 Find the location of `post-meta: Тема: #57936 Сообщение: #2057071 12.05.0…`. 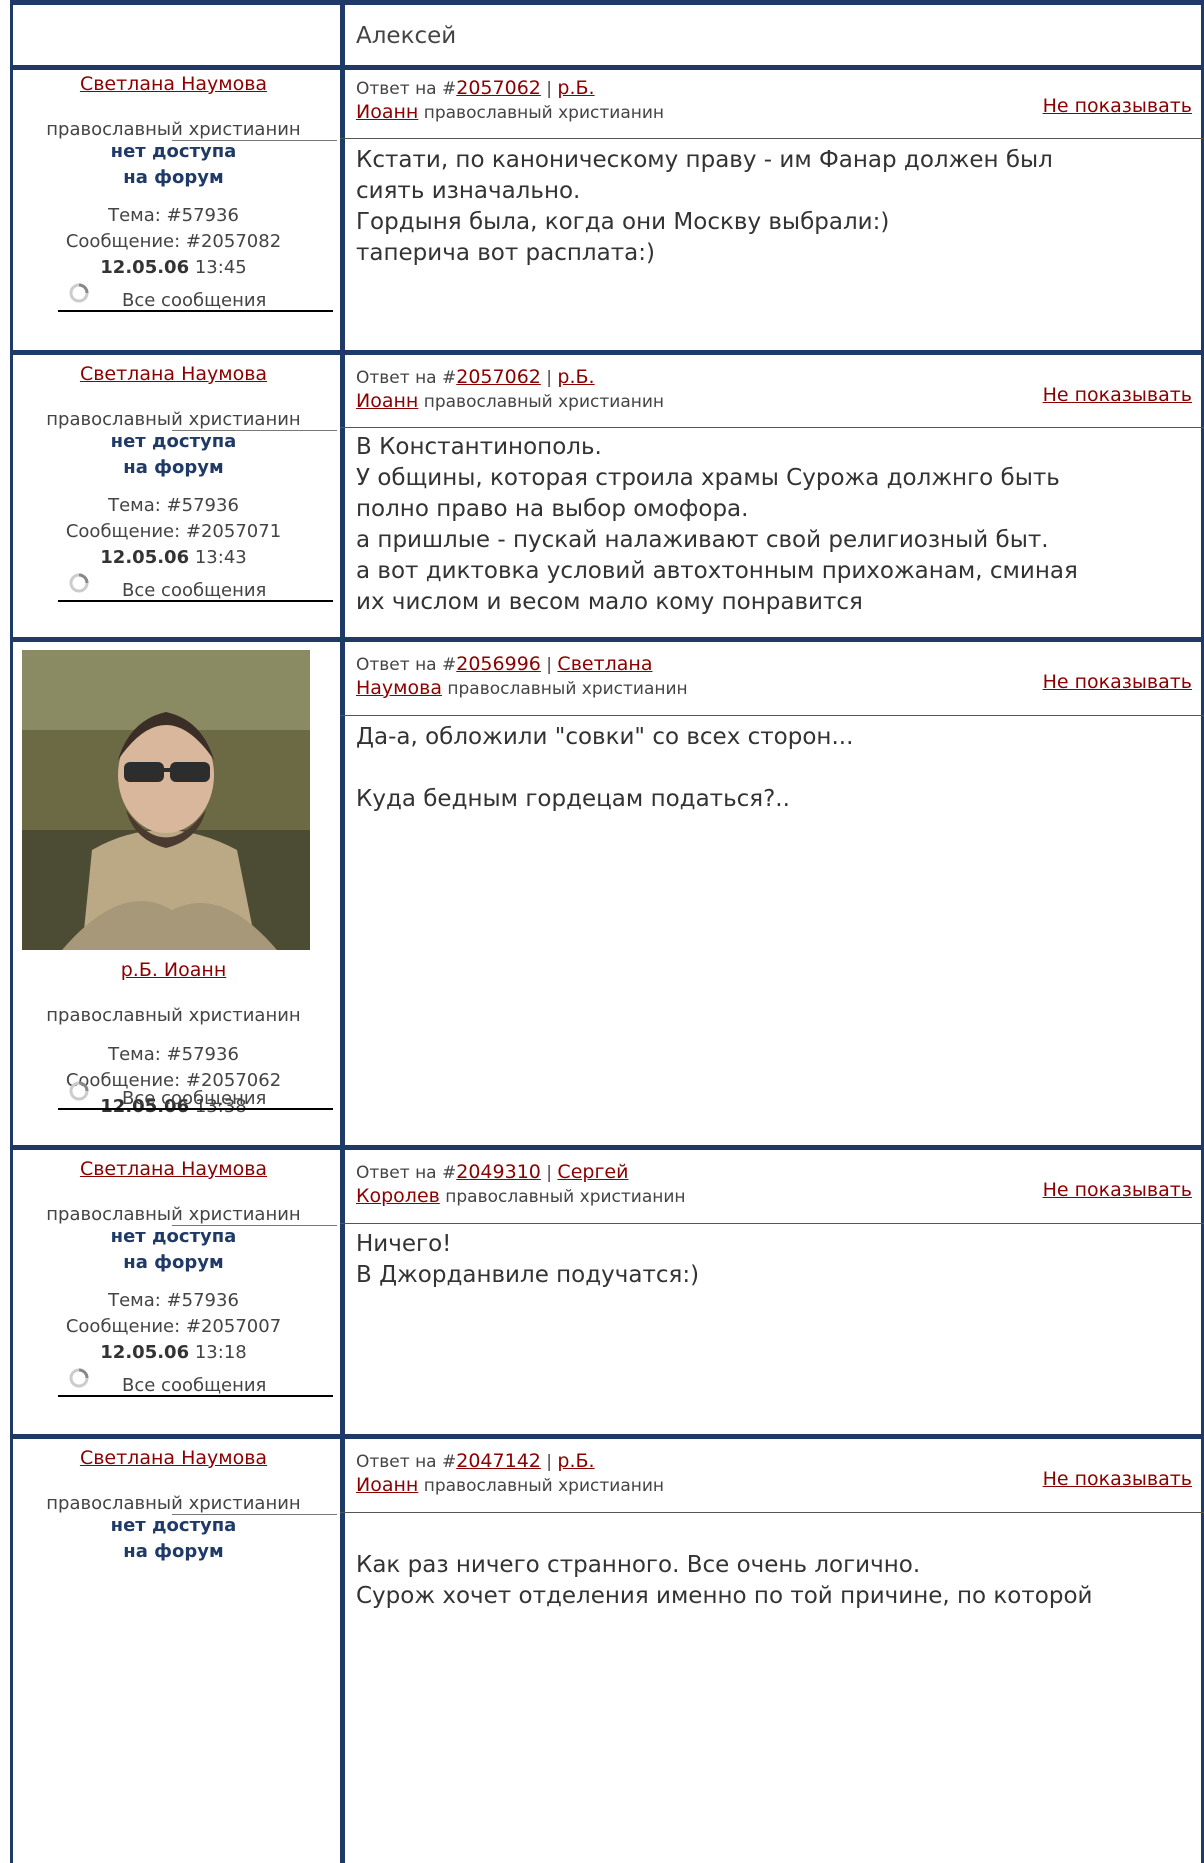

post-meta: Тема: #57936 Сообщение: #2057071 12.05.0… is located at coordinates (173, 531).